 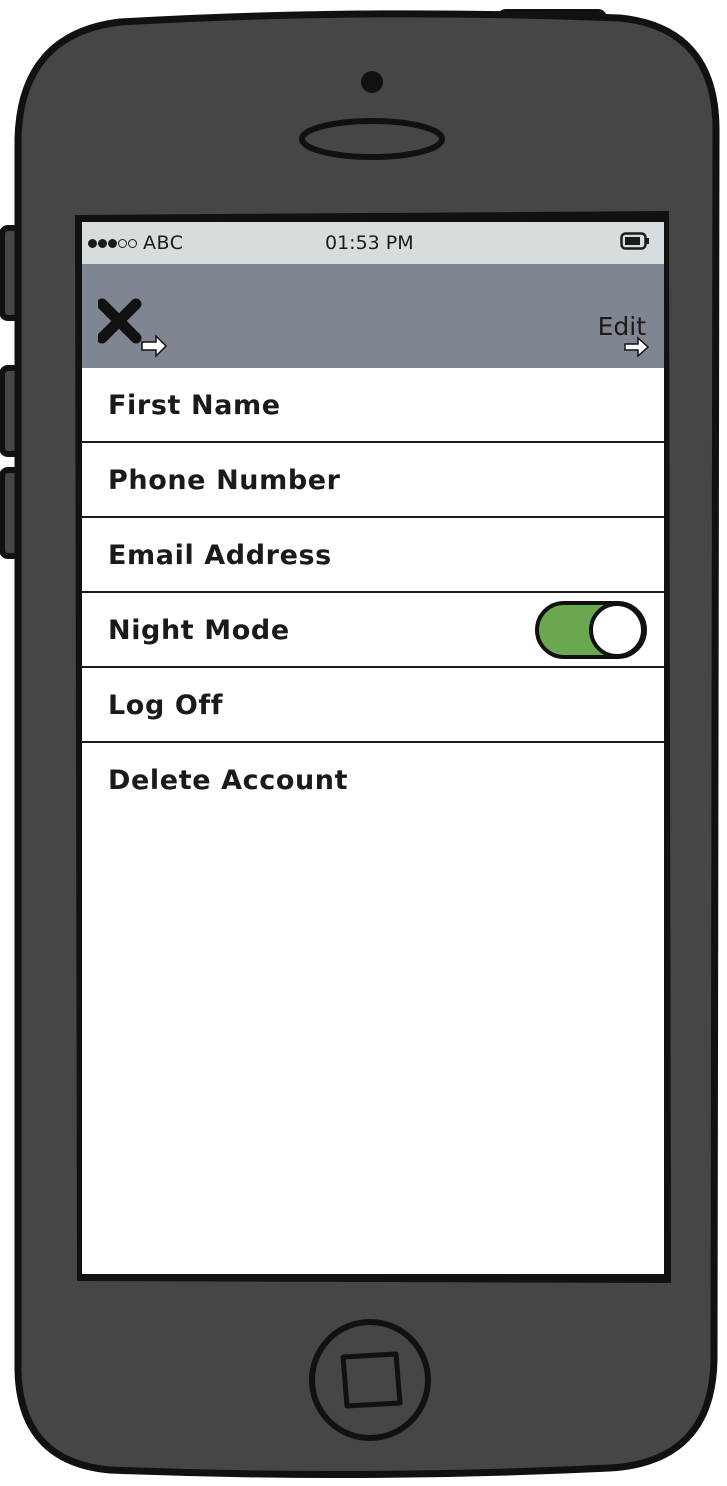 What do you see at coordinates (373, 316) in the screenshot?
I see `navigation-bar: Edit` at bounding box center [373, 316].